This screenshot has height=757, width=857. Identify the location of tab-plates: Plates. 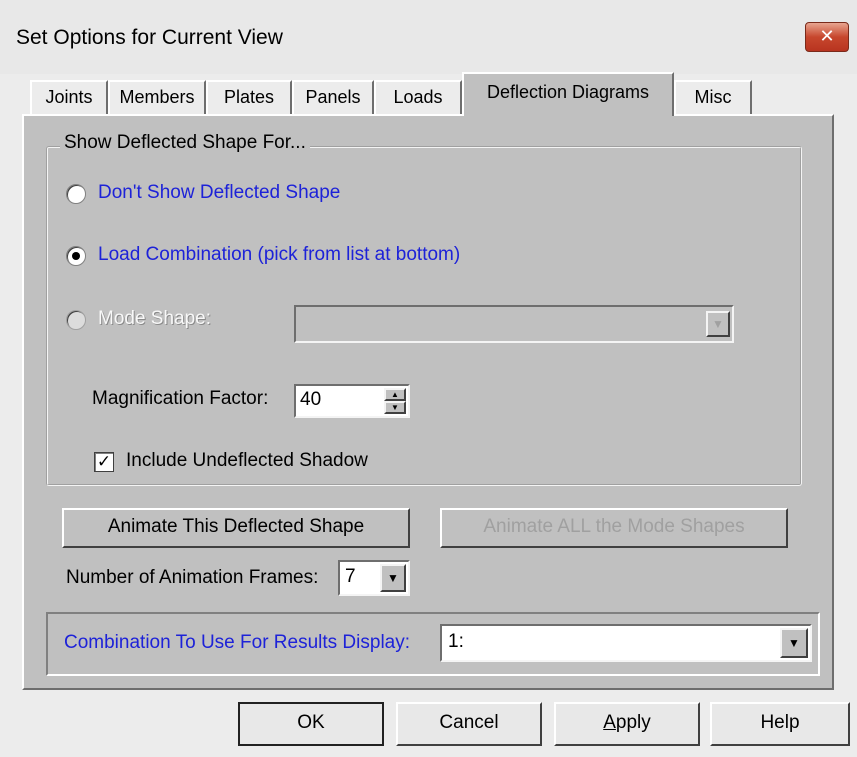
(249, 97).